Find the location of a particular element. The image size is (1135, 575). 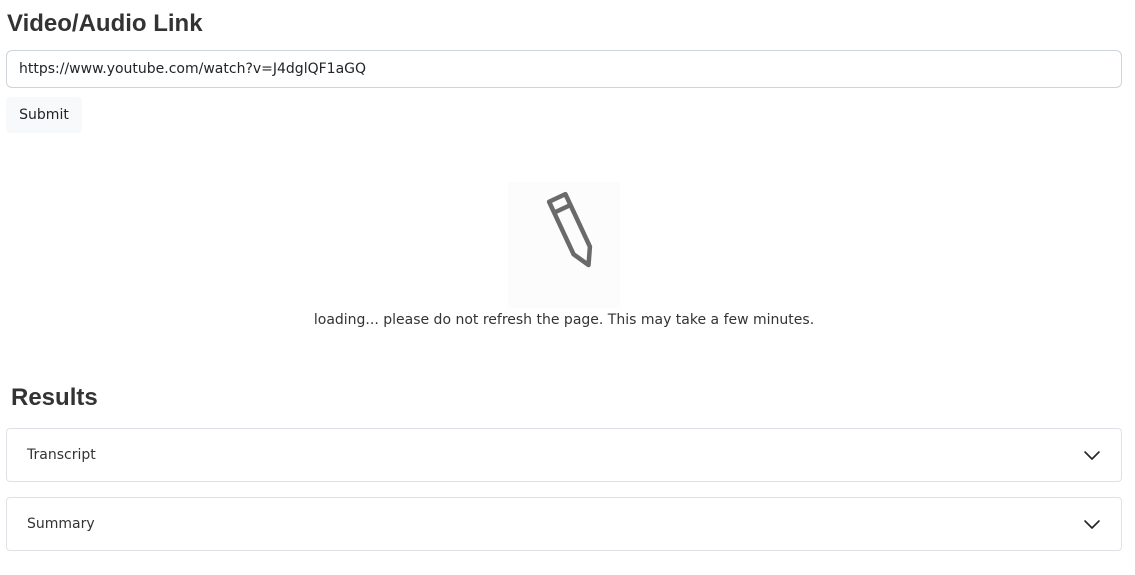

transcript-accordion-toggle: Transcript is located at coordinates (564, 455).